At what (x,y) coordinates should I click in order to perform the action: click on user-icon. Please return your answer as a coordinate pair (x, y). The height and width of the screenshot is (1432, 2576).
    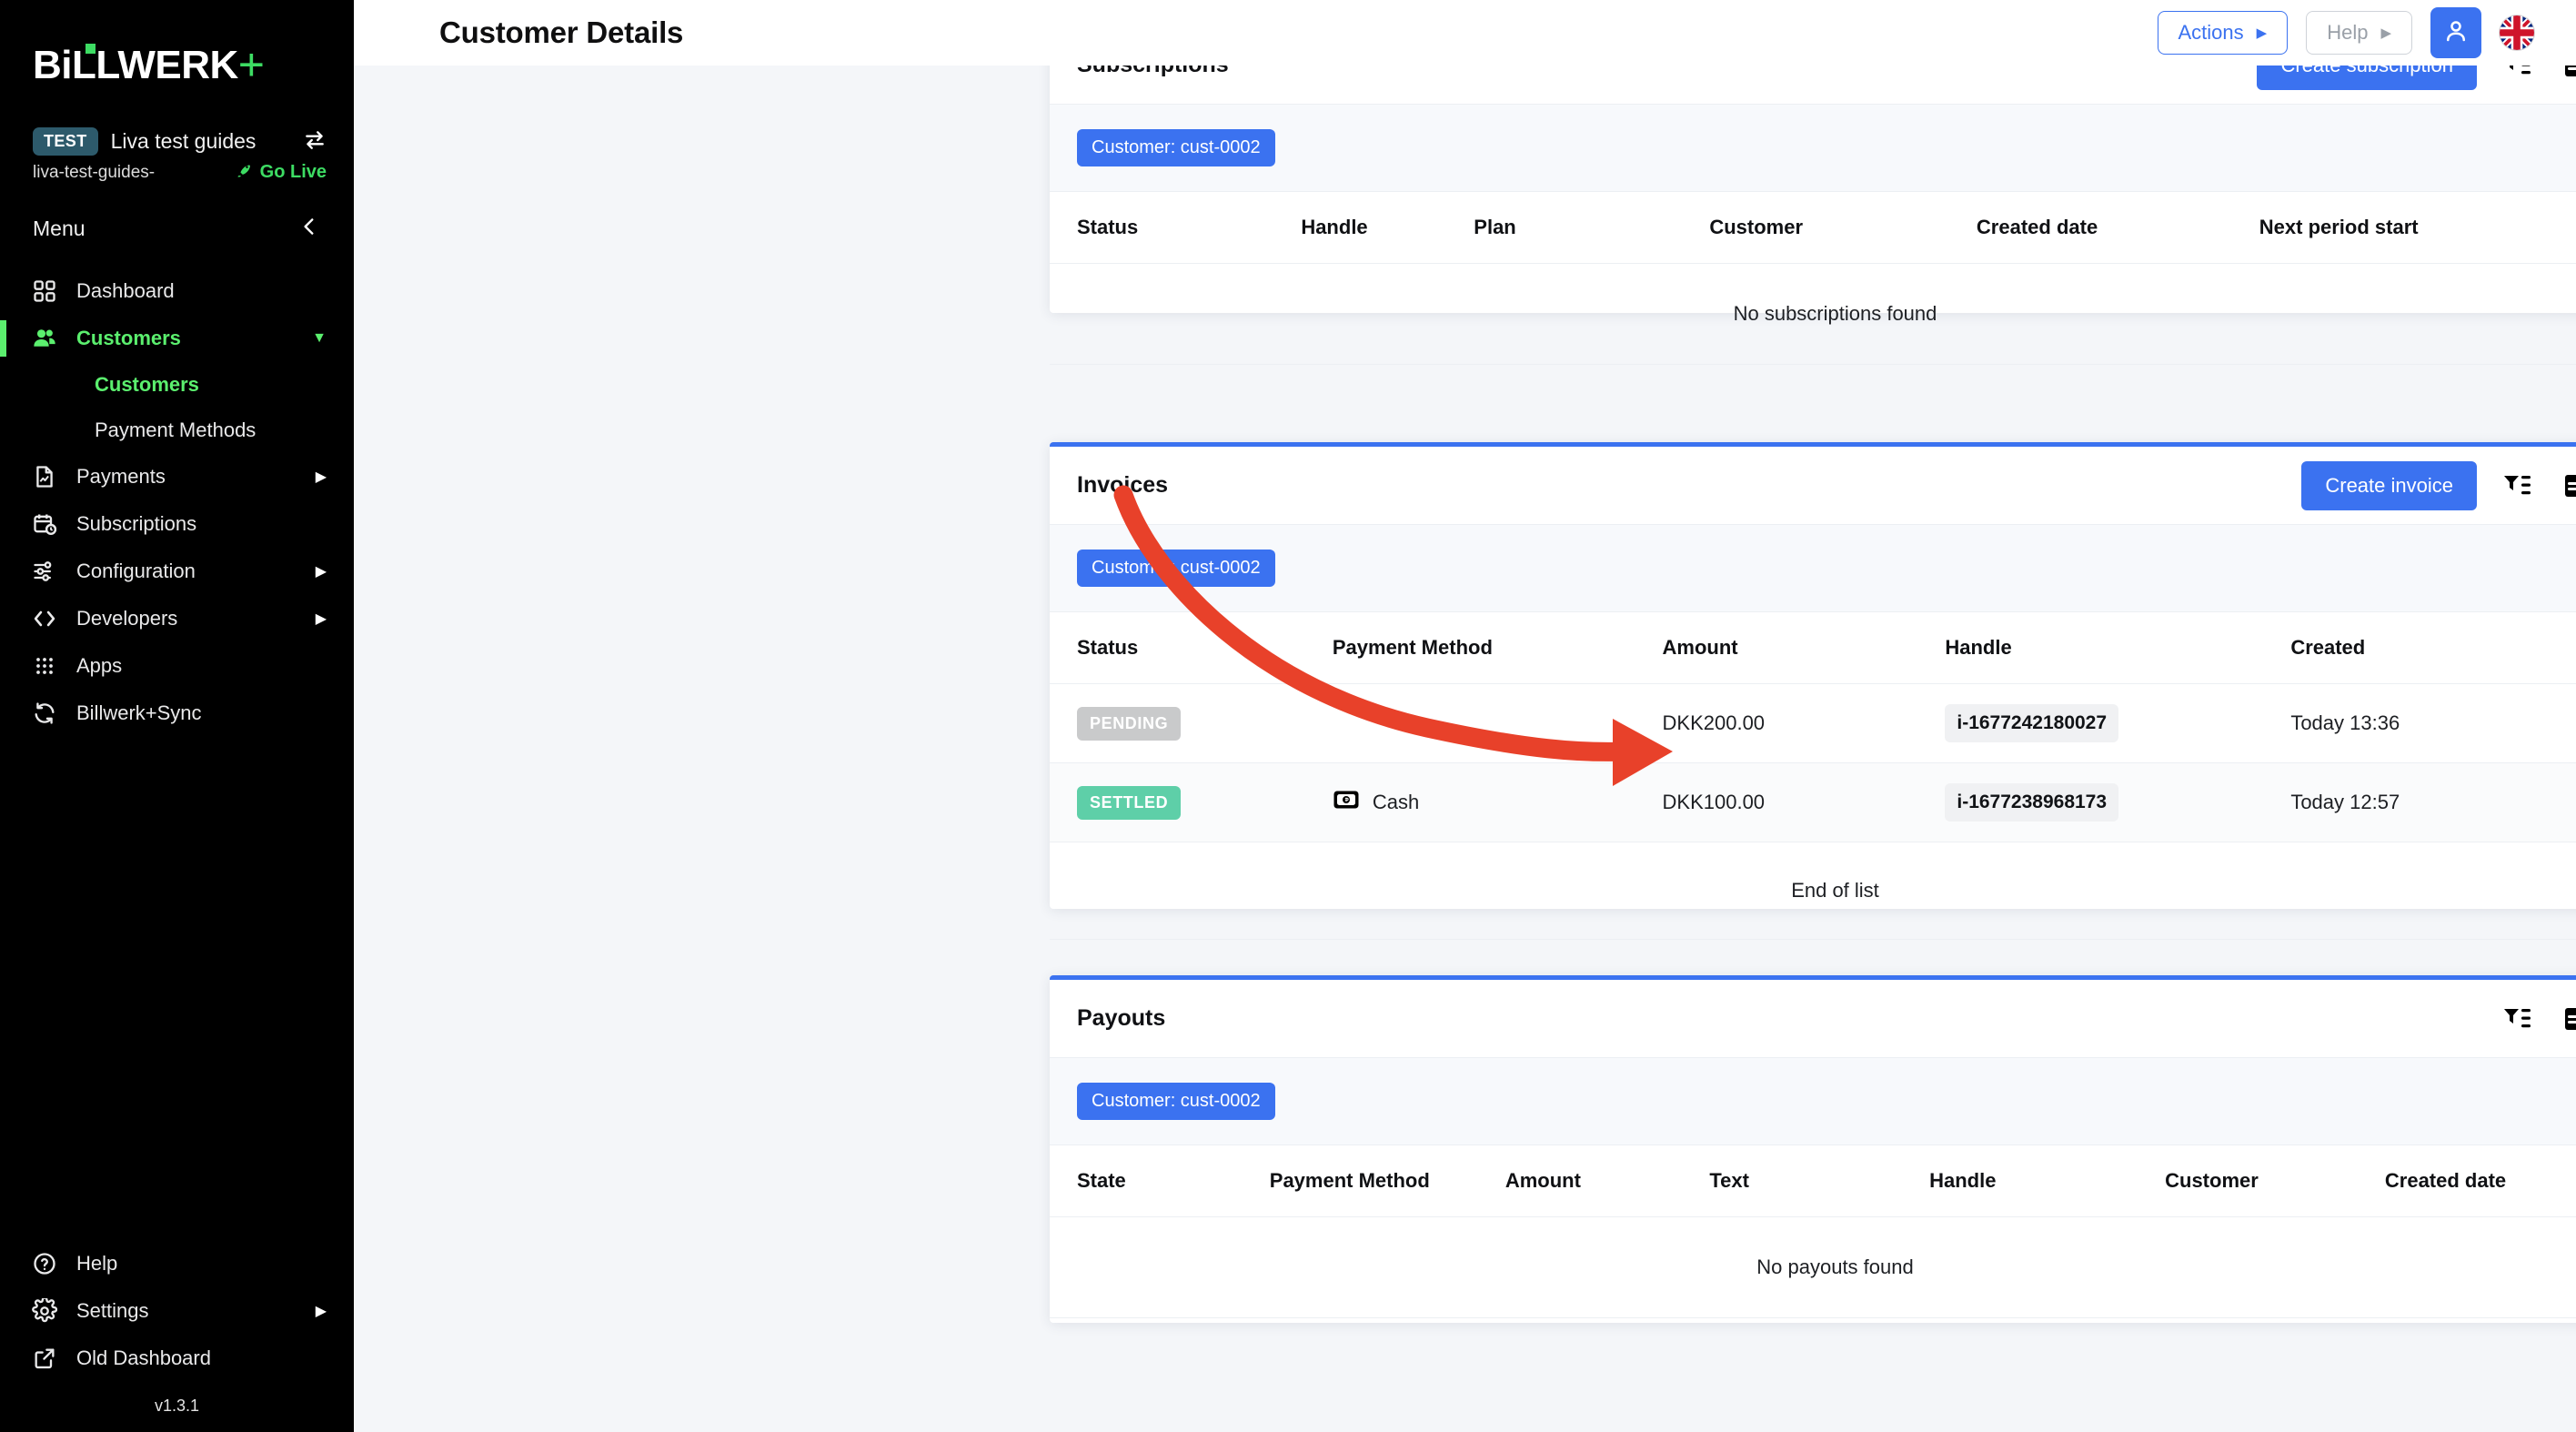
    Looking at the image, I should click on (2456, 33).